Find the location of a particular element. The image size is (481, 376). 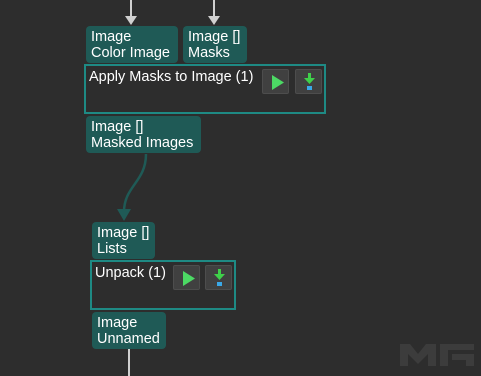

input-port-color-image: Image Color Image is located at coordinates (132, 44).